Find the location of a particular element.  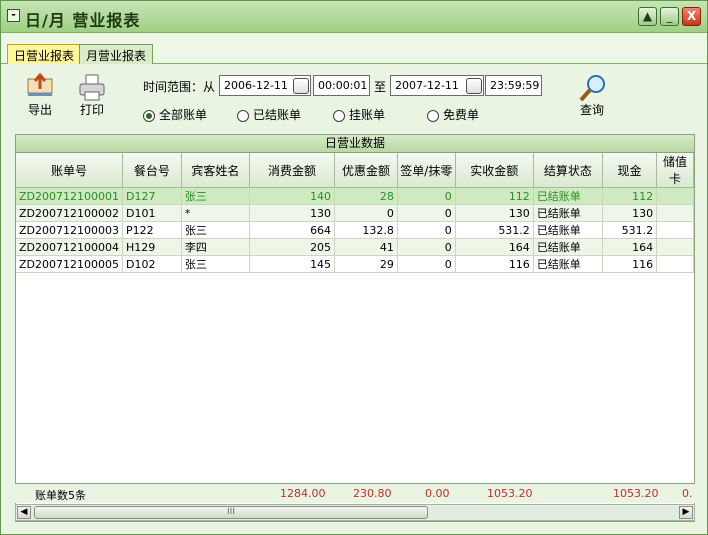

radio-all-bills-dot is located at coordinates (149, 115).